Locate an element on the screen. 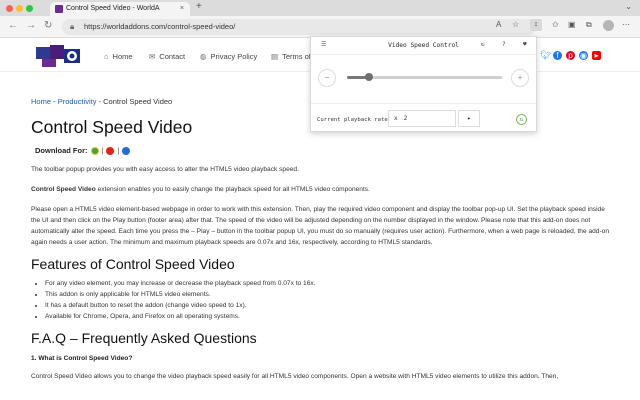 The width and height of the screenshot is (640, 400). lock-icon: 🔒︎ is located at coordinates (72, 26).